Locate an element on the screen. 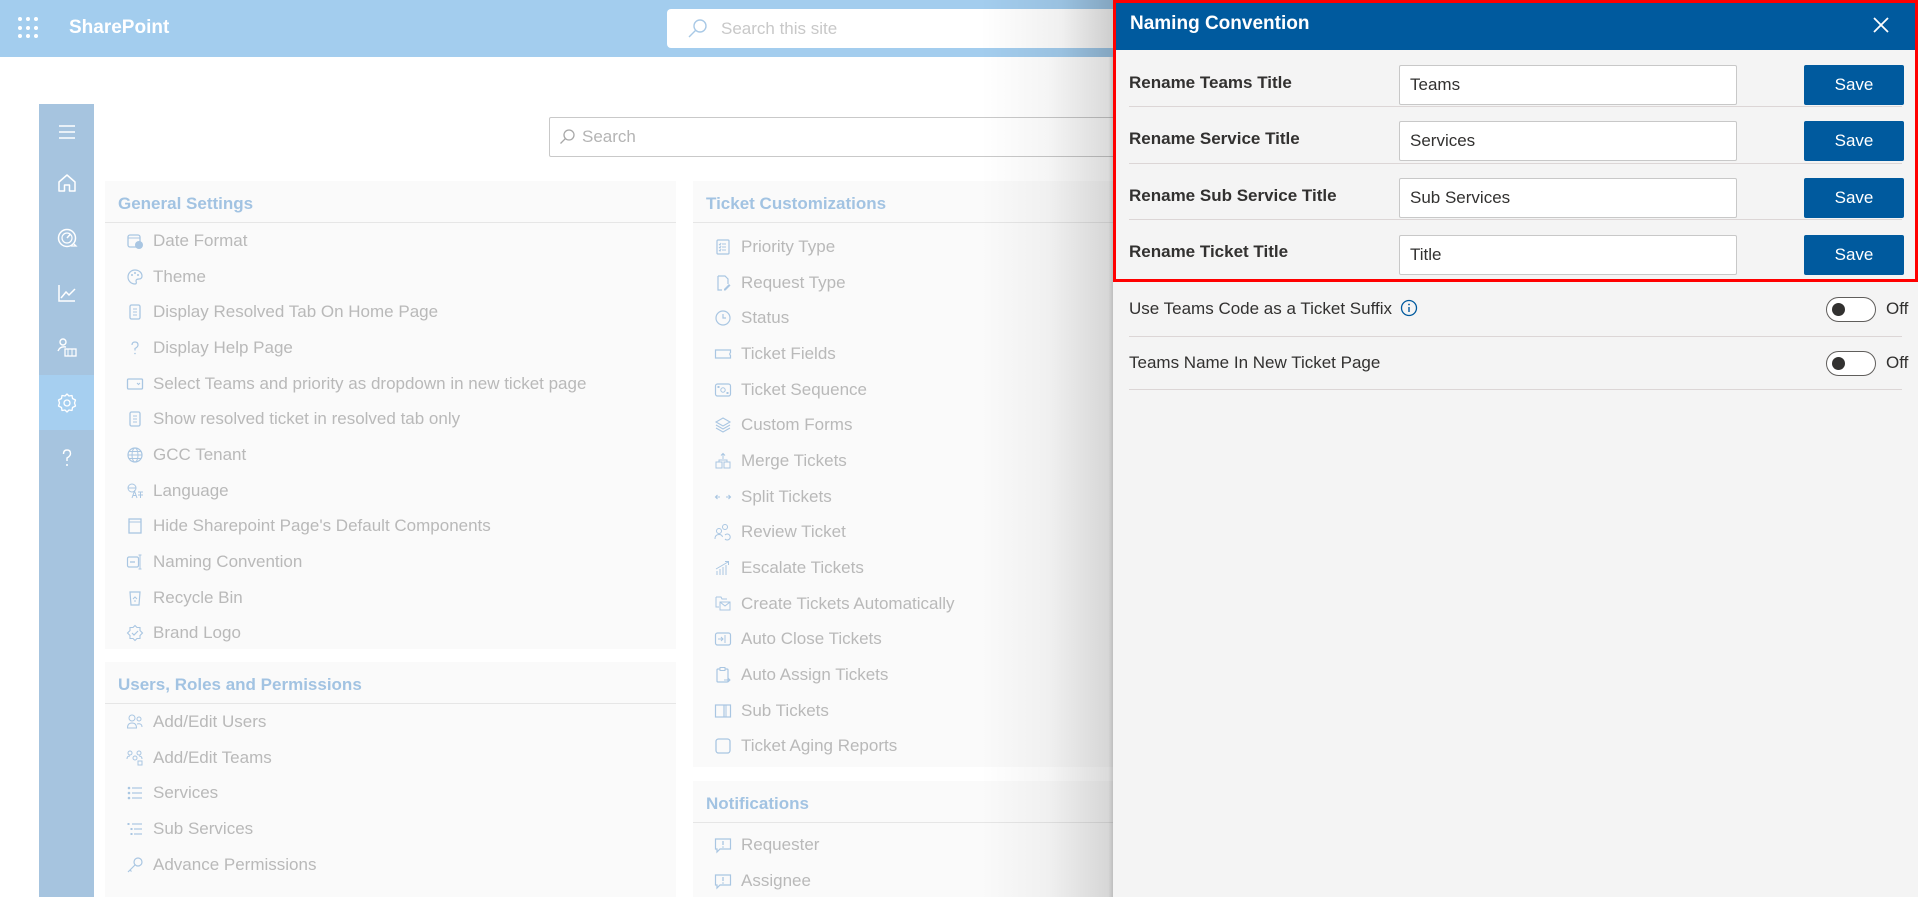 The image size is (1918, 897). sub-list-icon is located at coordinates (135, 829).